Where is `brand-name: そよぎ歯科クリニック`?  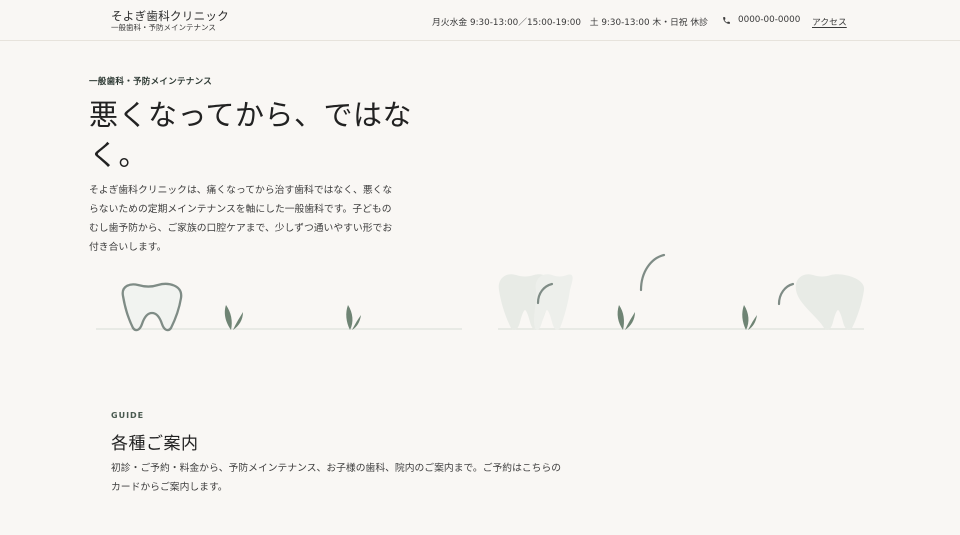
brand-name: そよぎ歯科クリニック is located at coordinates (170, 16).